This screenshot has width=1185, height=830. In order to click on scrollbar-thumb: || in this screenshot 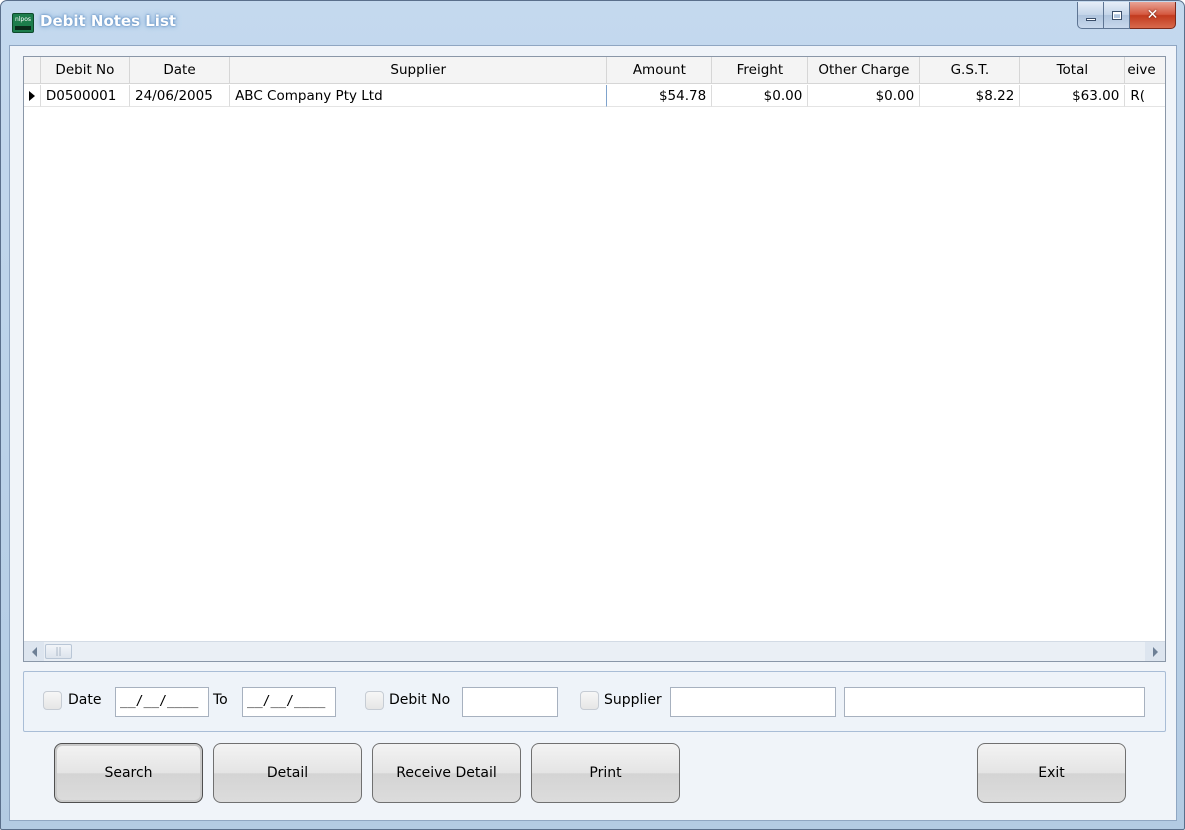, I will do `click(58, 651)`.